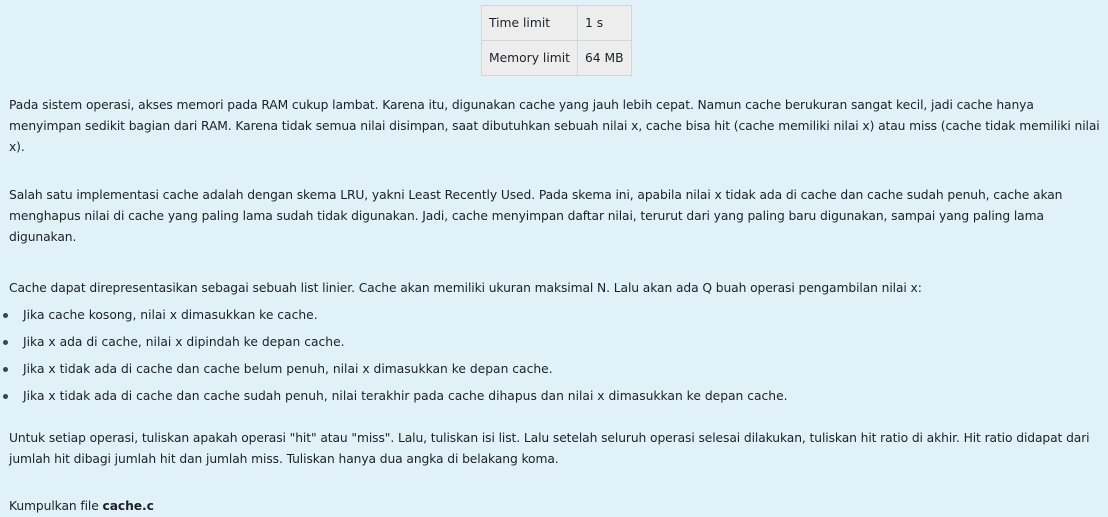  What do you see at coordinates (604, 23) in the screenshot?
I see `time-limit-value: 1 s` at bounding box center [604, 23].